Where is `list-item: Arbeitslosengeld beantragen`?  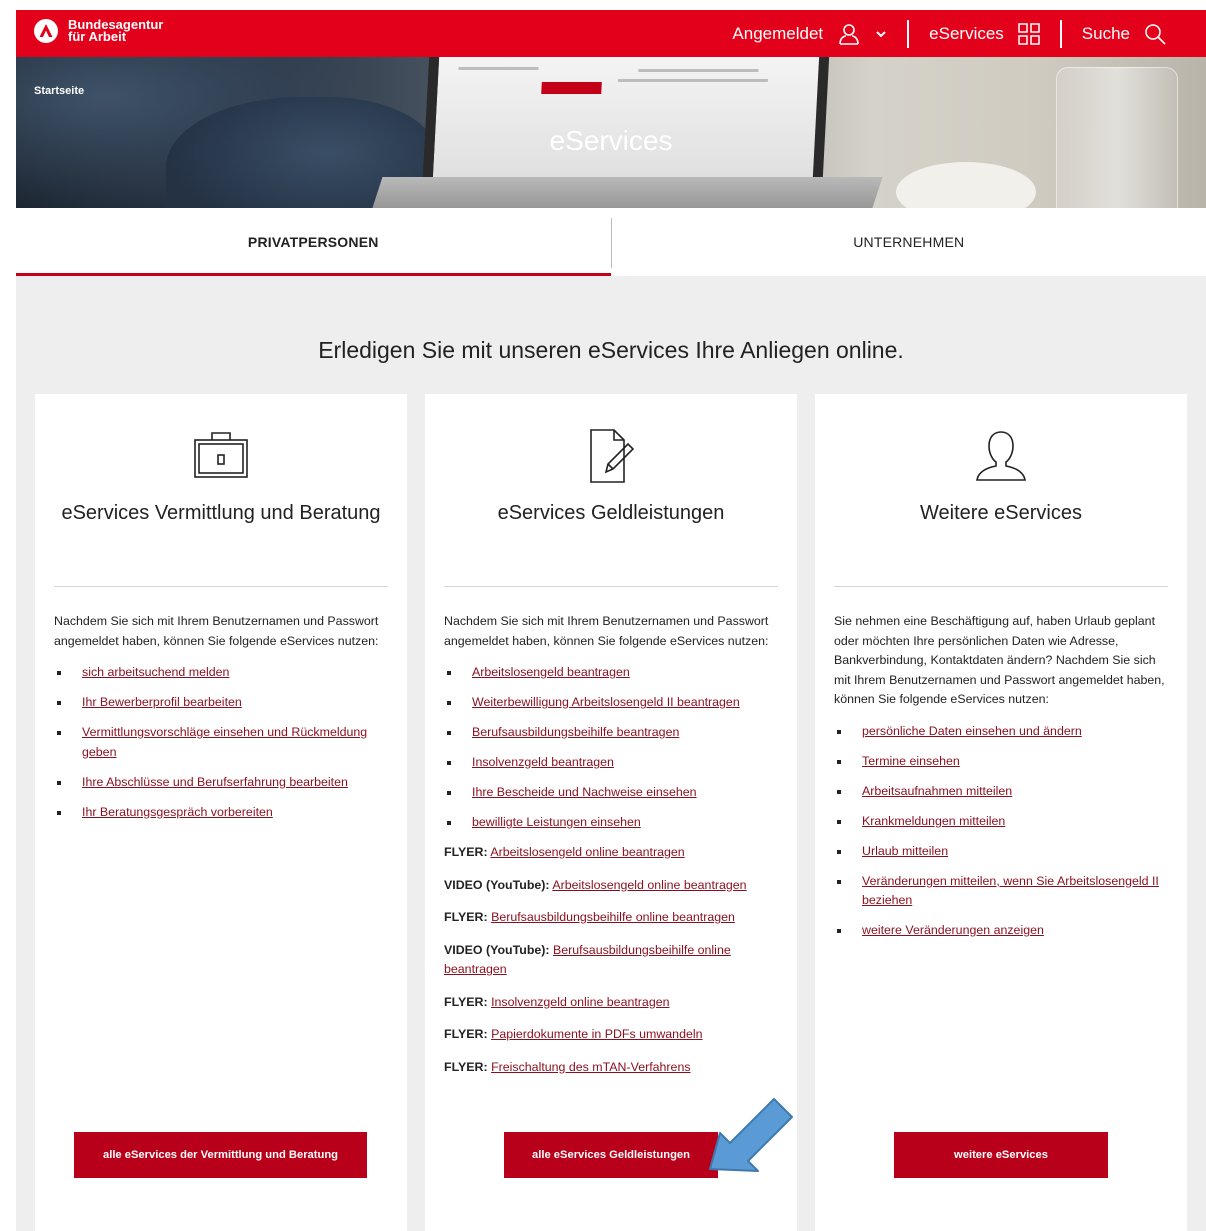 list-item: Arbeitslosengeld beantragen is located at coordinates (613, 673).